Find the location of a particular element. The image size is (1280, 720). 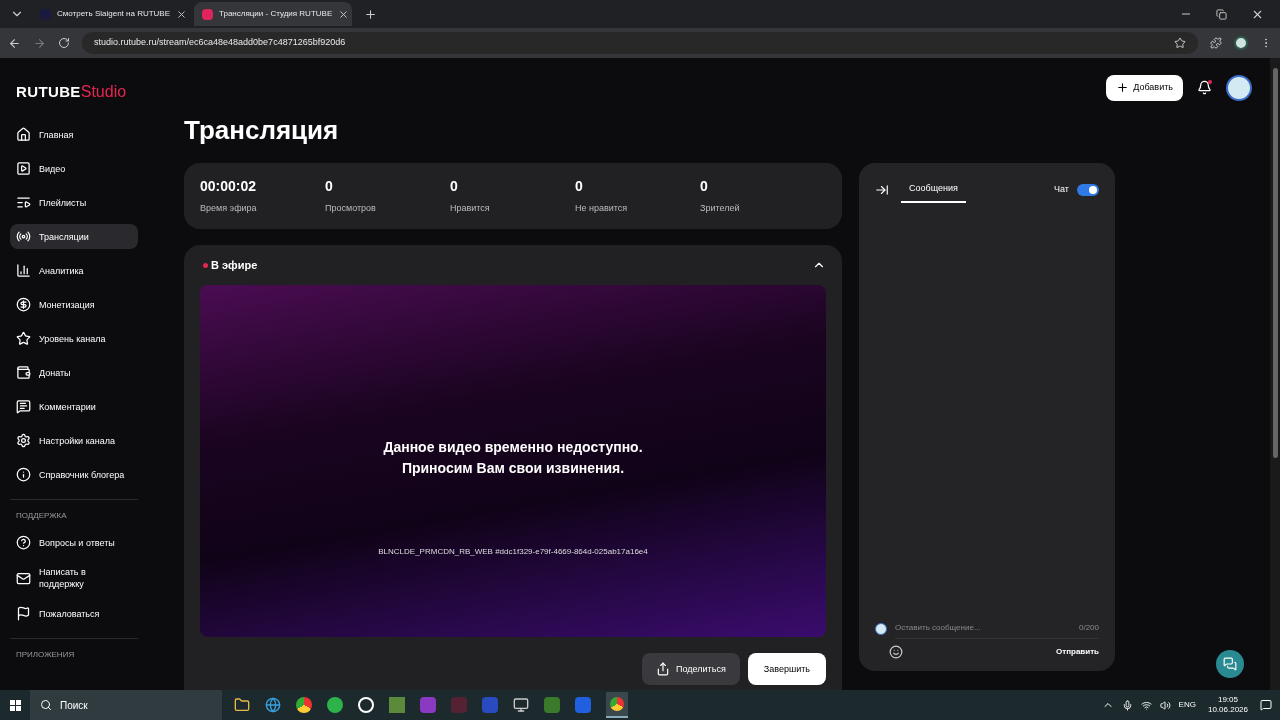

taskbar-search-field: Поиск is located at coordinates (126, 705).